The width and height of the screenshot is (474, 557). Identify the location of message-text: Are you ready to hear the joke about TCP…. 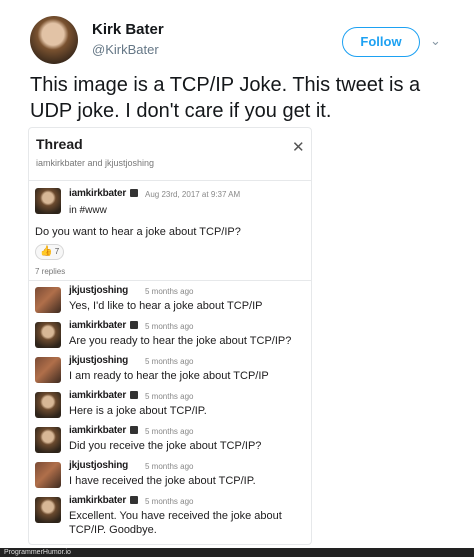
(180, 341).